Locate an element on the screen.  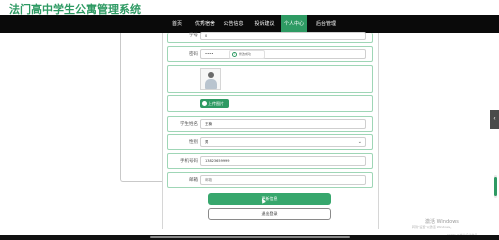
horizontal-scrollbar is located at coordinates (250, 237).